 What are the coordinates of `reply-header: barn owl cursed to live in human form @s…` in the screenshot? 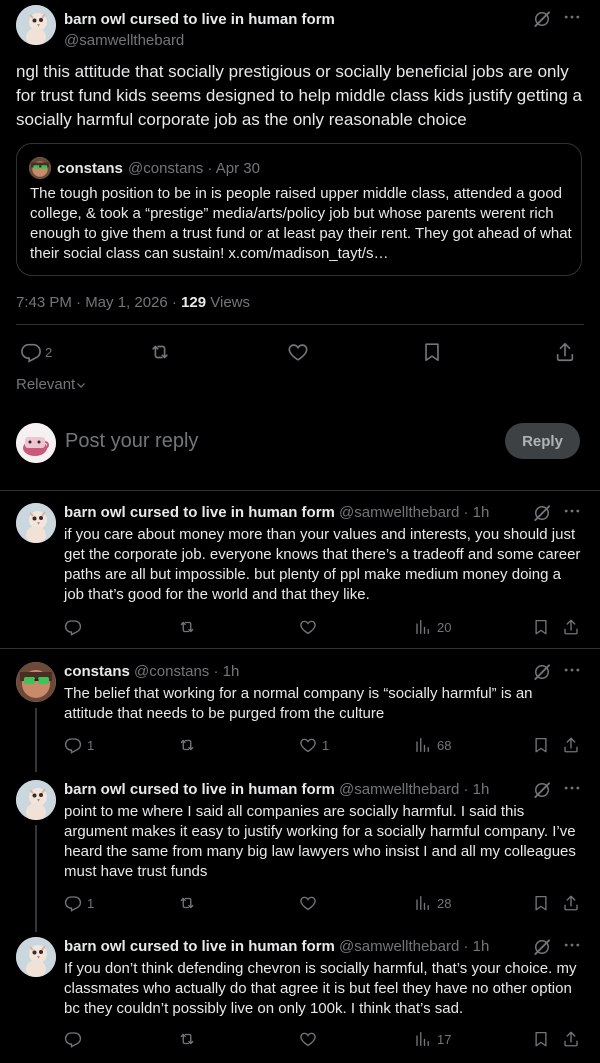 It's located at (276, 789).